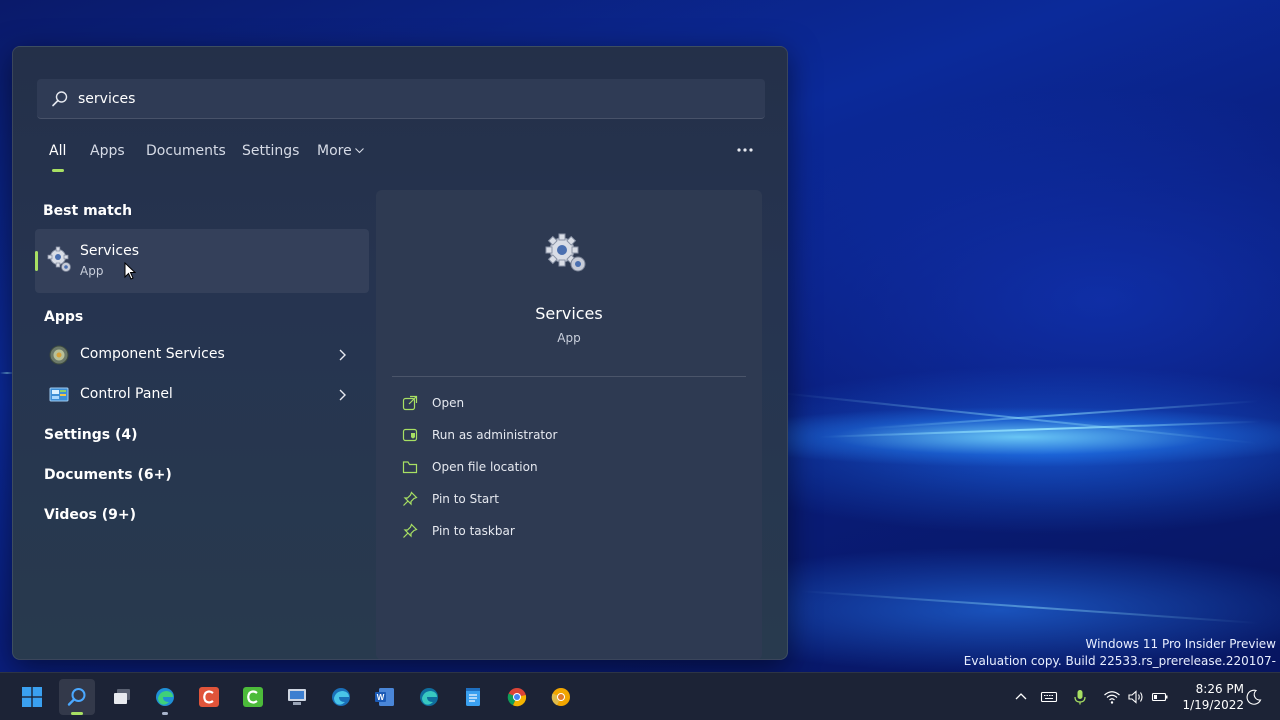 The width and height of the screenshot is (1280, 720). I want to click on microphone-icon, so click(1080, 697).